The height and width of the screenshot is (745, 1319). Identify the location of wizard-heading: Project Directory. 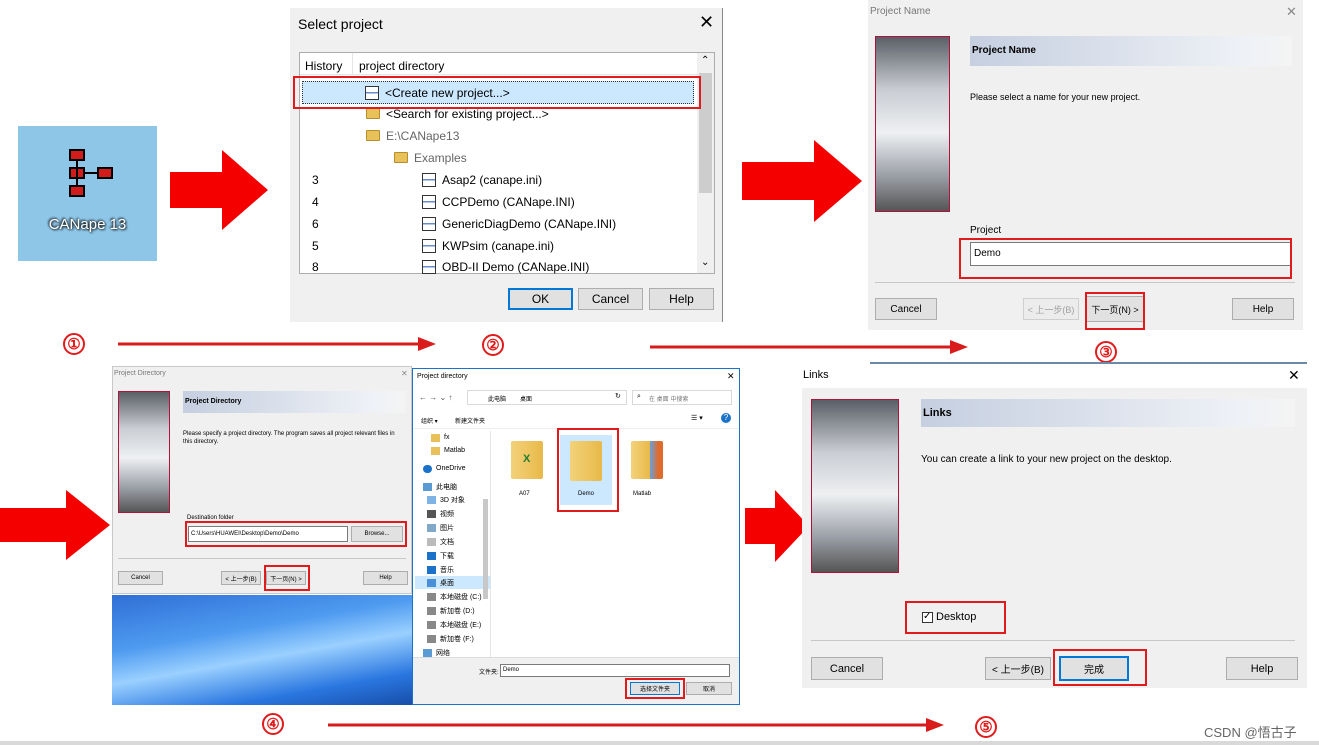
(294, 402).